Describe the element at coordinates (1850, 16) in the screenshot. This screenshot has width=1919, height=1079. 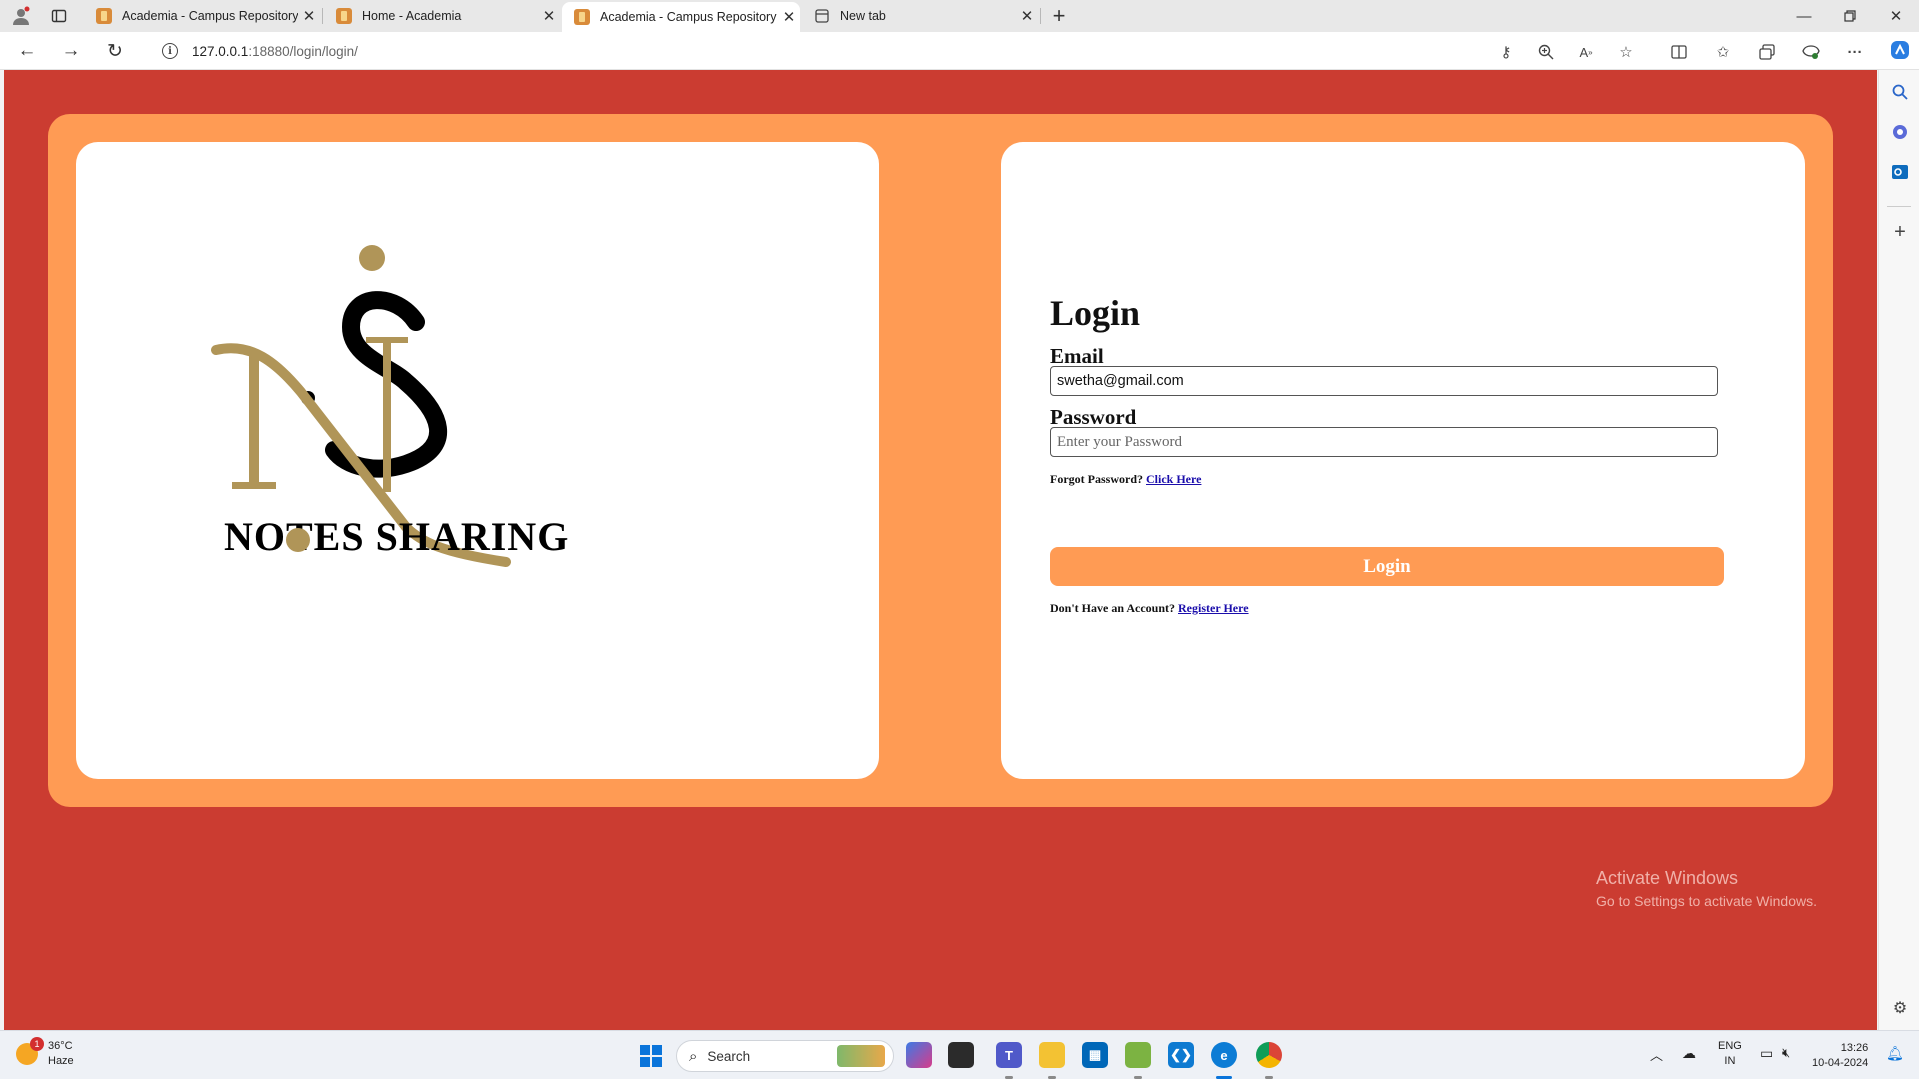
I see `restore-icon` at that location.